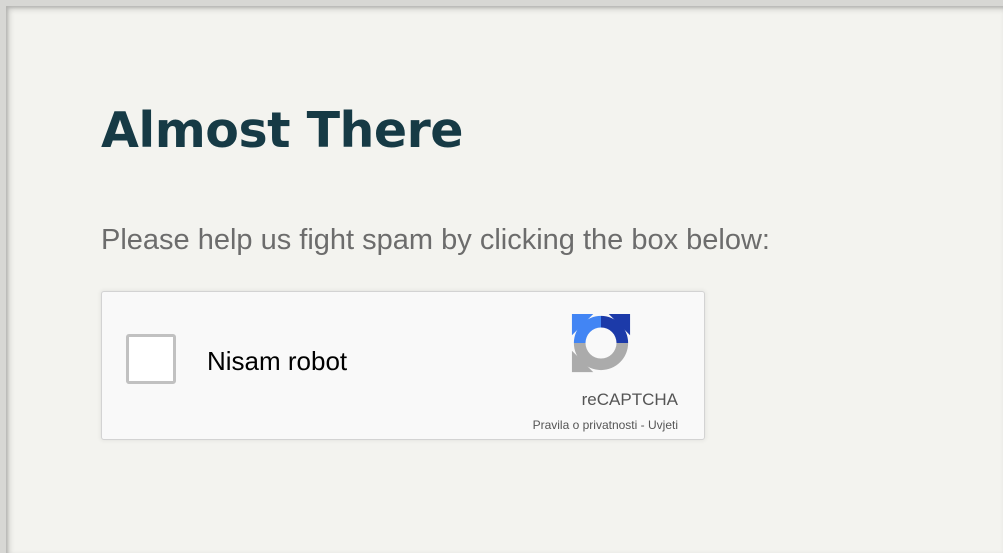 Image resolution: width=1003 pixels, height=553 pixels. What do you see at coordinates (282, 130) in the screenshot?
I see `page-title: Almost There` at bounding box center [282, 130].